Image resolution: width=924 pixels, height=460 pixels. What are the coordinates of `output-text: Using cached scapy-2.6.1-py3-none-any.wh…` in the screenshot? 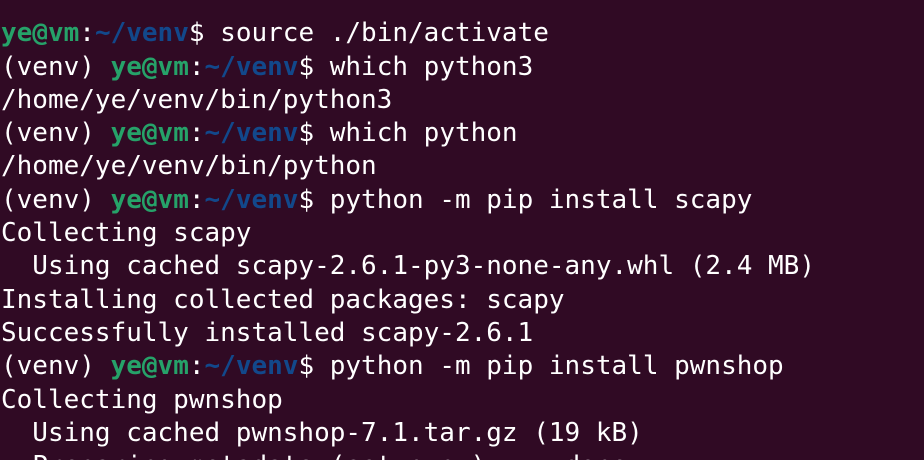 It's located at (408, 266).